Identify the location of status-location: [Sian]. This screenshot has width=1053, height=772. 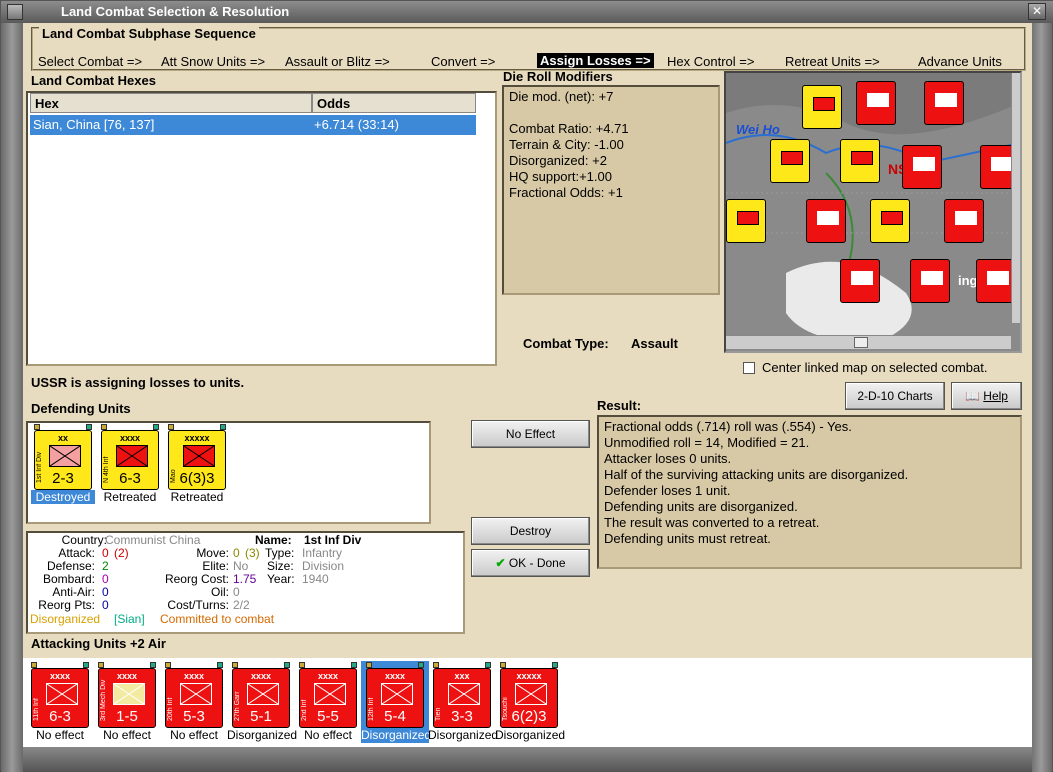
(129, 619).